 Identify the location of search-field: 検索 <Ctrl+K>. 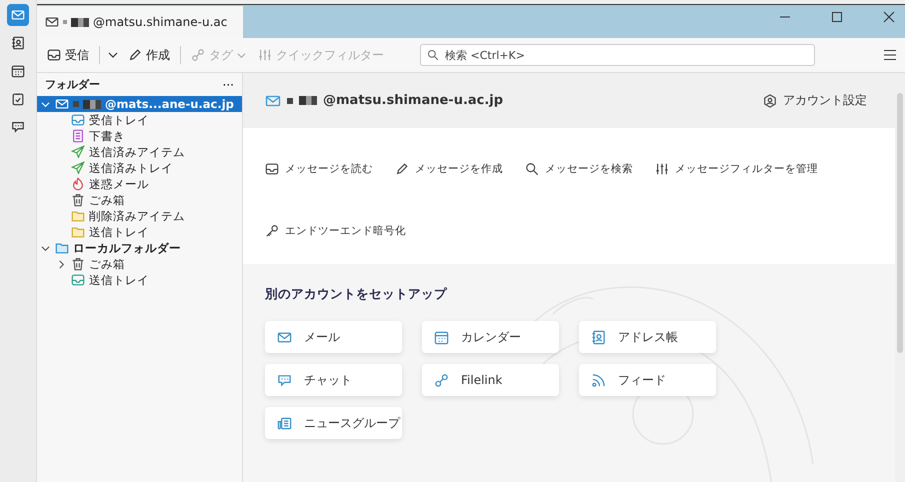
(617, 55).